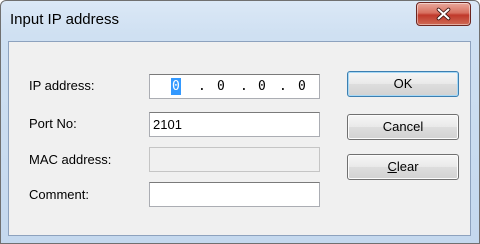 The image size is (480, 244). What do you see at coordinates (234, 194) in the screenshot?
I see `comment-input` at bounding box center [234, 194].